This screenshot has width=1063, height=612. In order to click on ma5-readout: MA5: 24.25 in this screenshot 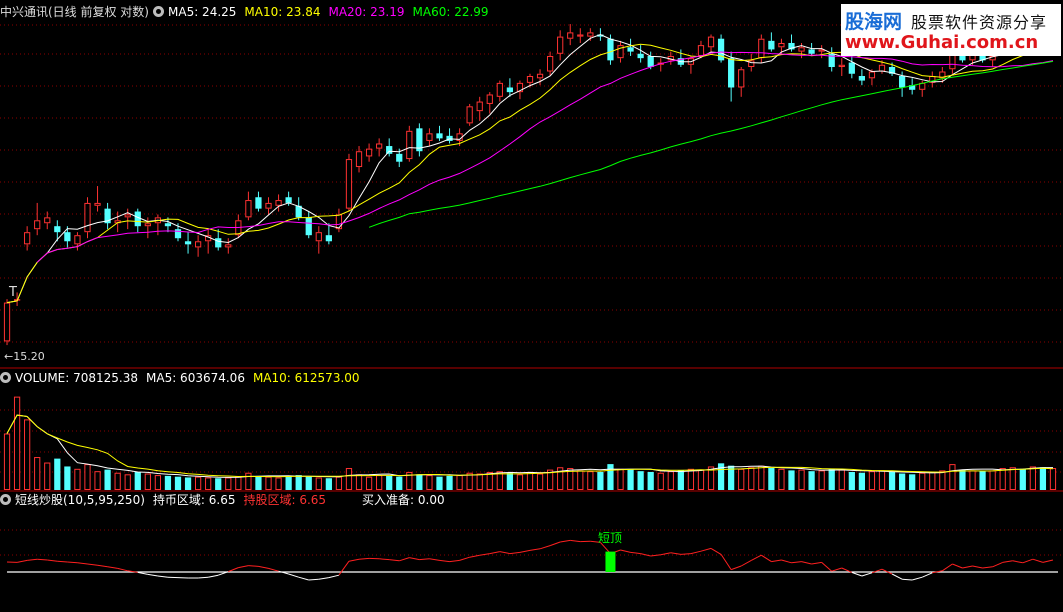, I will do `click(202, 12)`.